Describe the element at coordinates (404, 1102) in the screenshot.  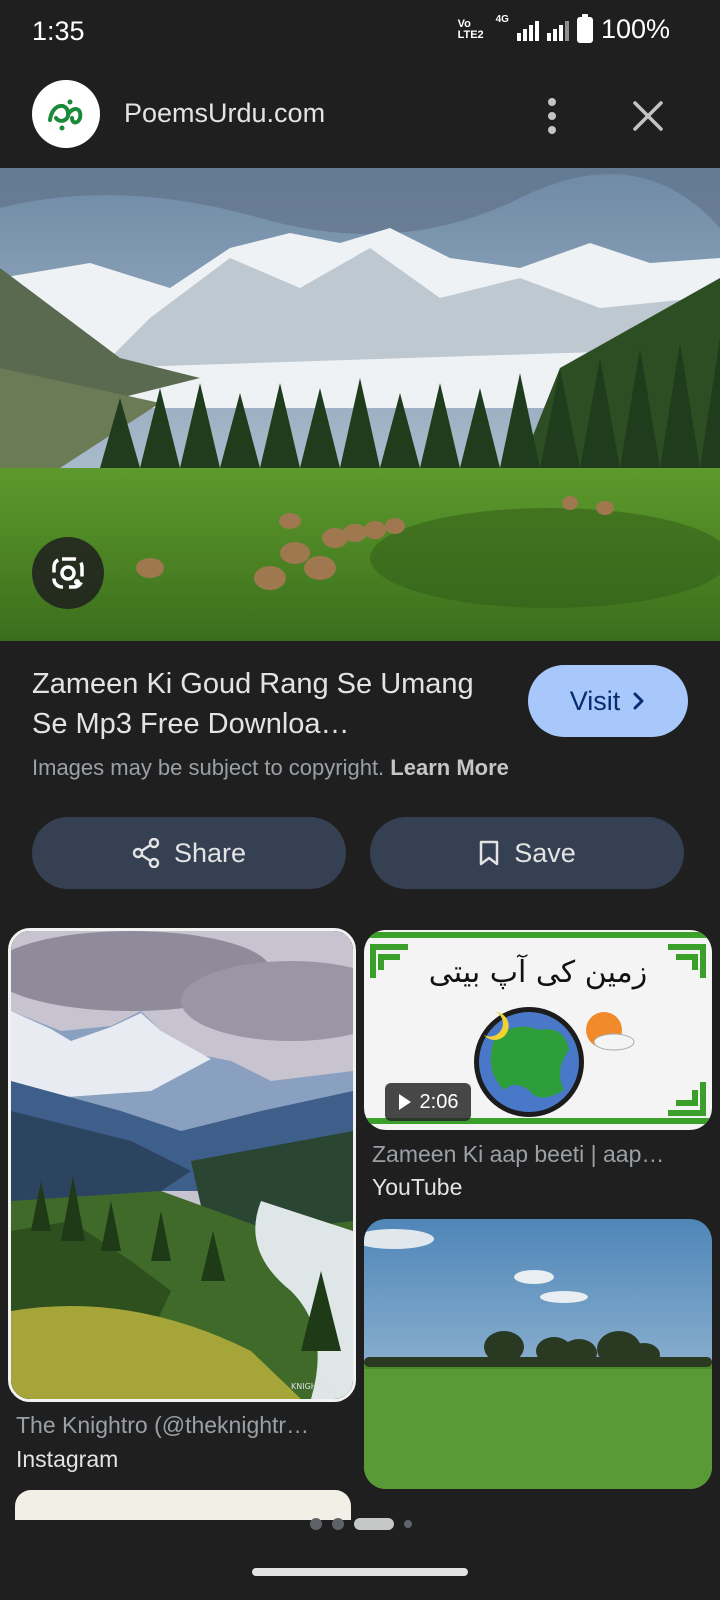
I see `play-icon` at that location.